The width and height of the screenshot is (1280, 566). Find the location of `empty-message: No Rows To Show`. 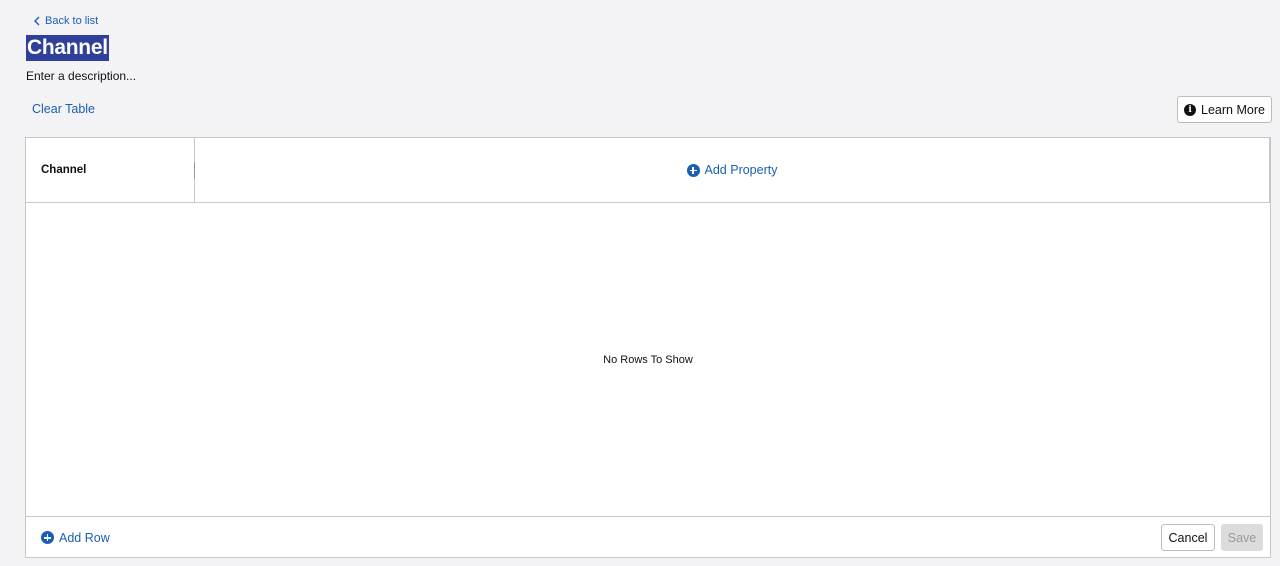

empty-message: No Rows To Show is located at coordinates (648, 359).